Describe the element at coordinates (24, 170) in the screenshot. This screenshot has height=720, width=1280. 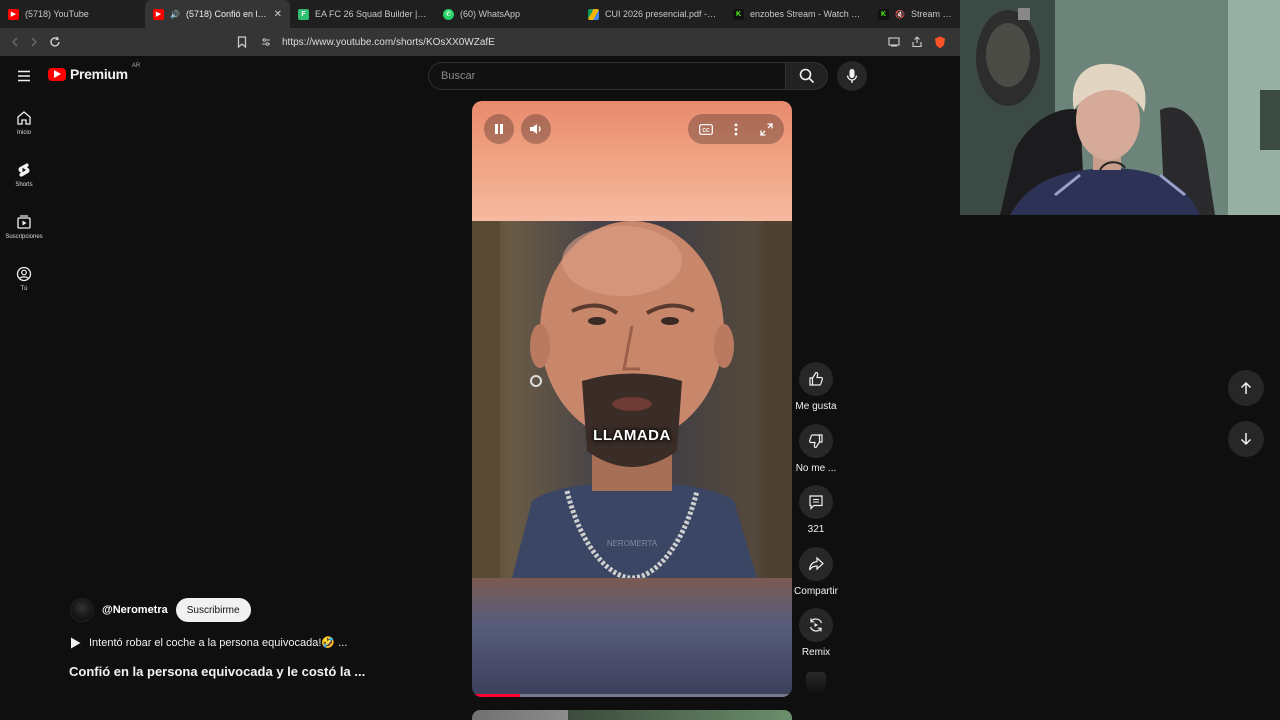
I see `shorts-icon` at that location.